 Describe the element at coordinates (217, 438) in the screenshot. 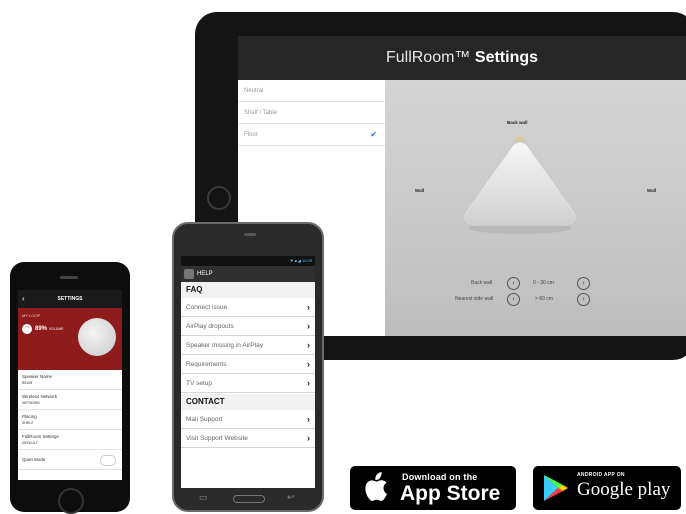

I see `contact-item-label: Visit Support Website` at that location.